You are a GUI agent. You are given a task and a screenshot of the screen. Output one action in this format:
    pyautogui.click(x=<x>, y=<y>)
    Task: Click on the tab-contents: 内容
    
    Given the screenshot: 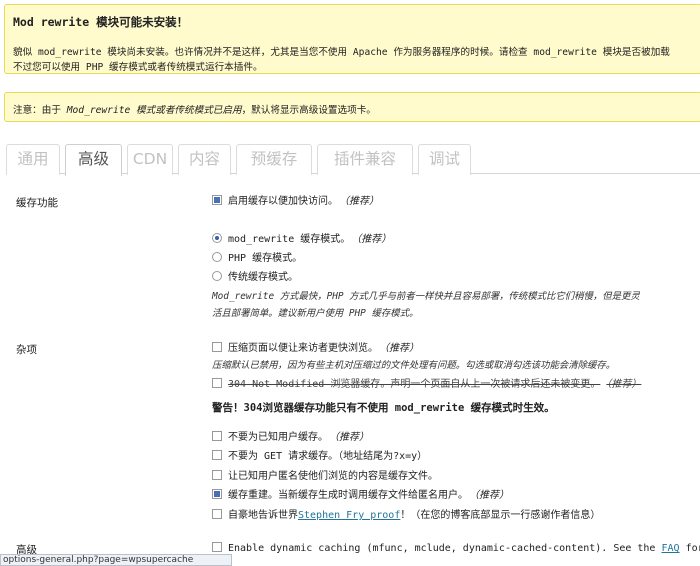 What is the action you would take?
    pyautogui.click(x=204, y=159)
    